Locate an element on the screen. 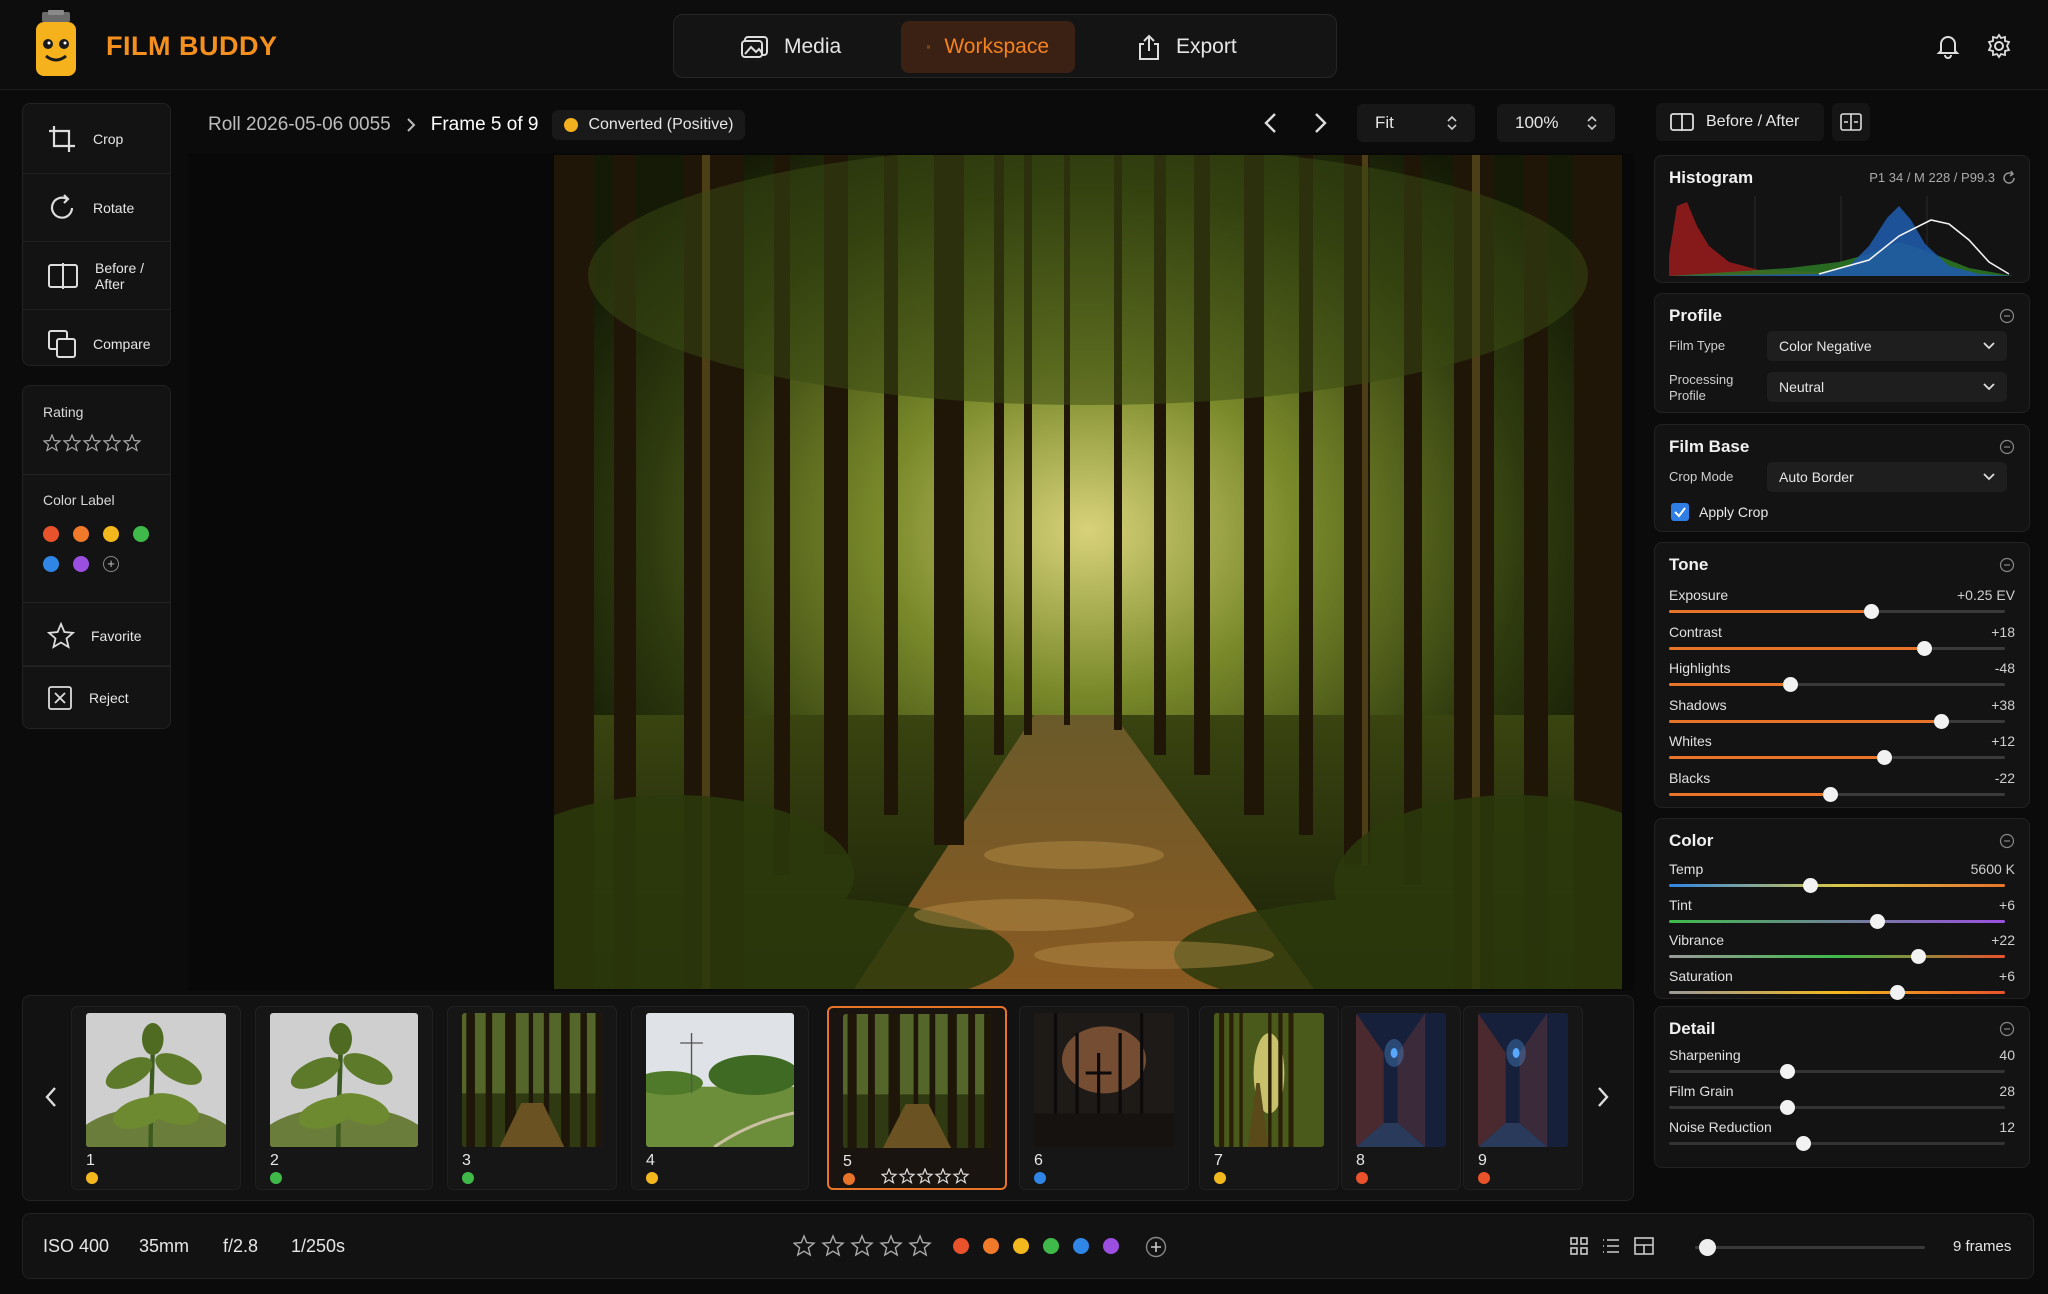 This screenshot has height=1294, width=2048. frame-rating-stars is located at coordinates (926, 1176).